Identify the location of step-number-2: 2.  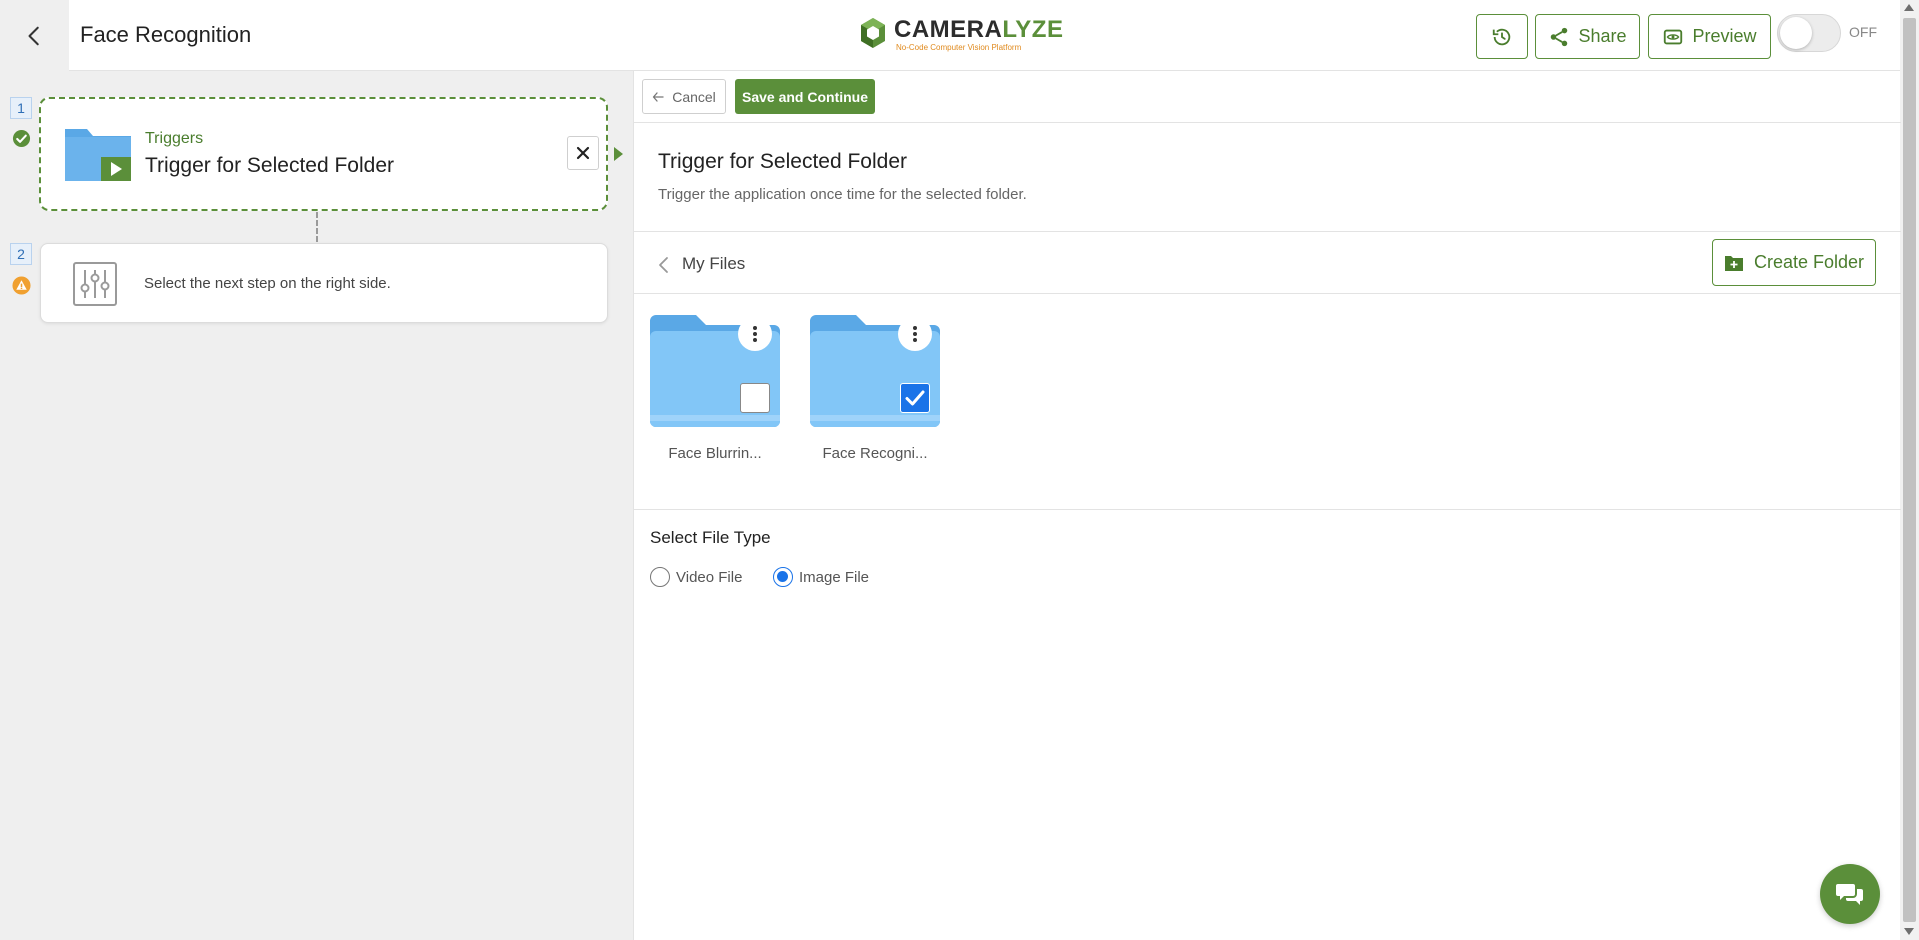
(21, 254).